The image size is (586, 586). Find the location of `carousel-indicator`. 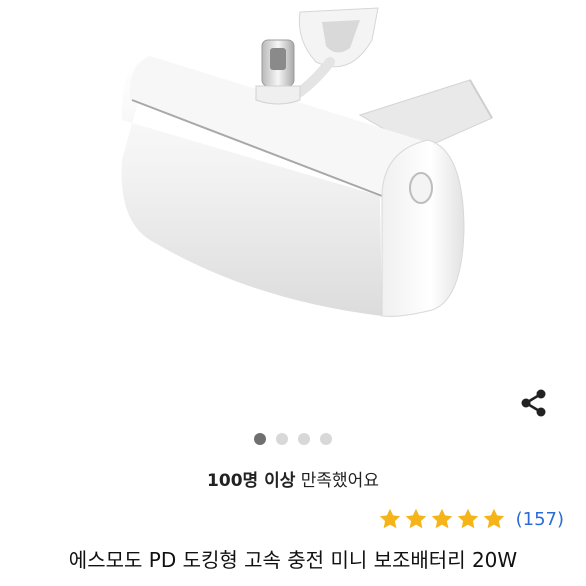

carousel-indicator is located at coordinates (293, 439).